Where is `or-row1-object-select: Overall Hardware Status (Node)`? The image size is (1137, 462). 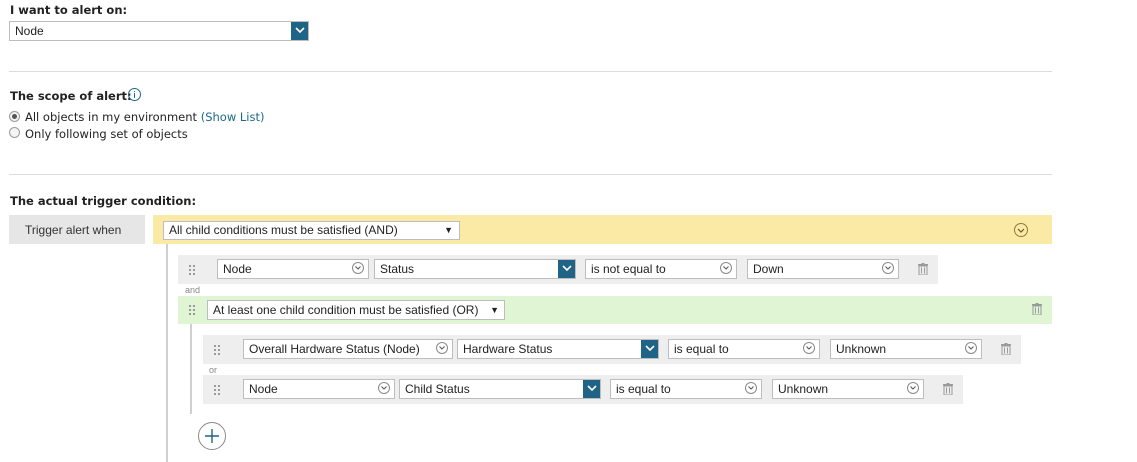
or-row1-object-select: Overall Hardware Status (Node) is located at coordinates (348, 349).